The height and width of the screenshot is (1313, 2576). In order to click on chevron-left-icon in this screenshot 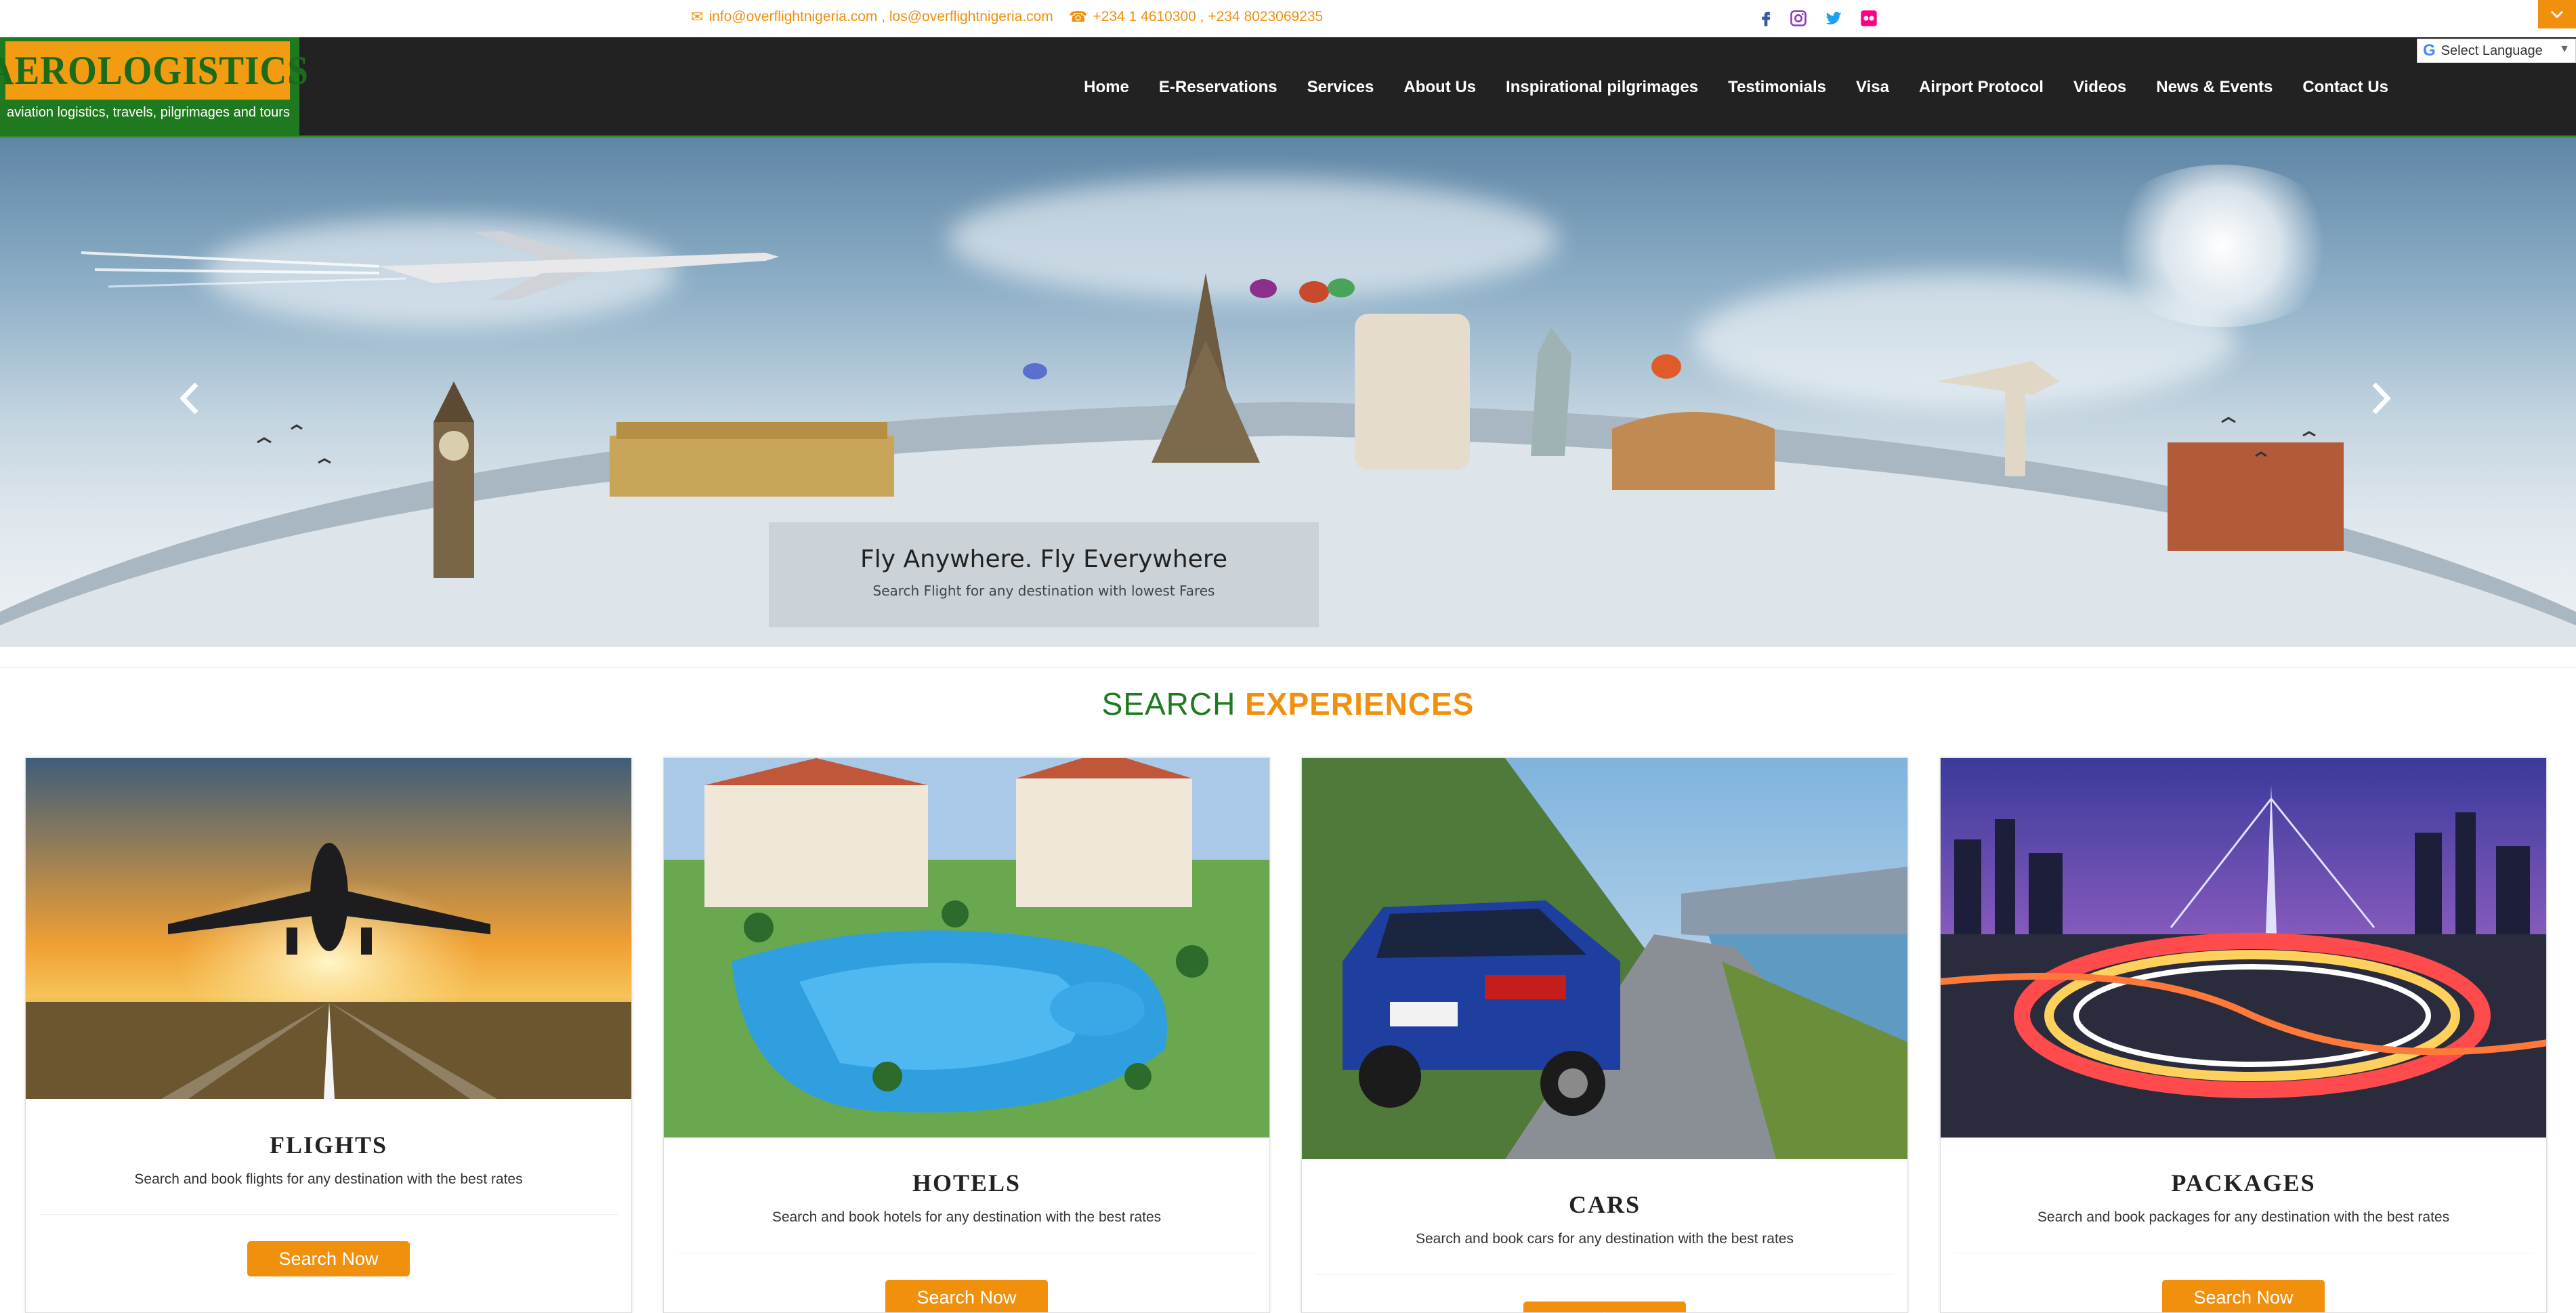, I will do `click(189, 398)`.